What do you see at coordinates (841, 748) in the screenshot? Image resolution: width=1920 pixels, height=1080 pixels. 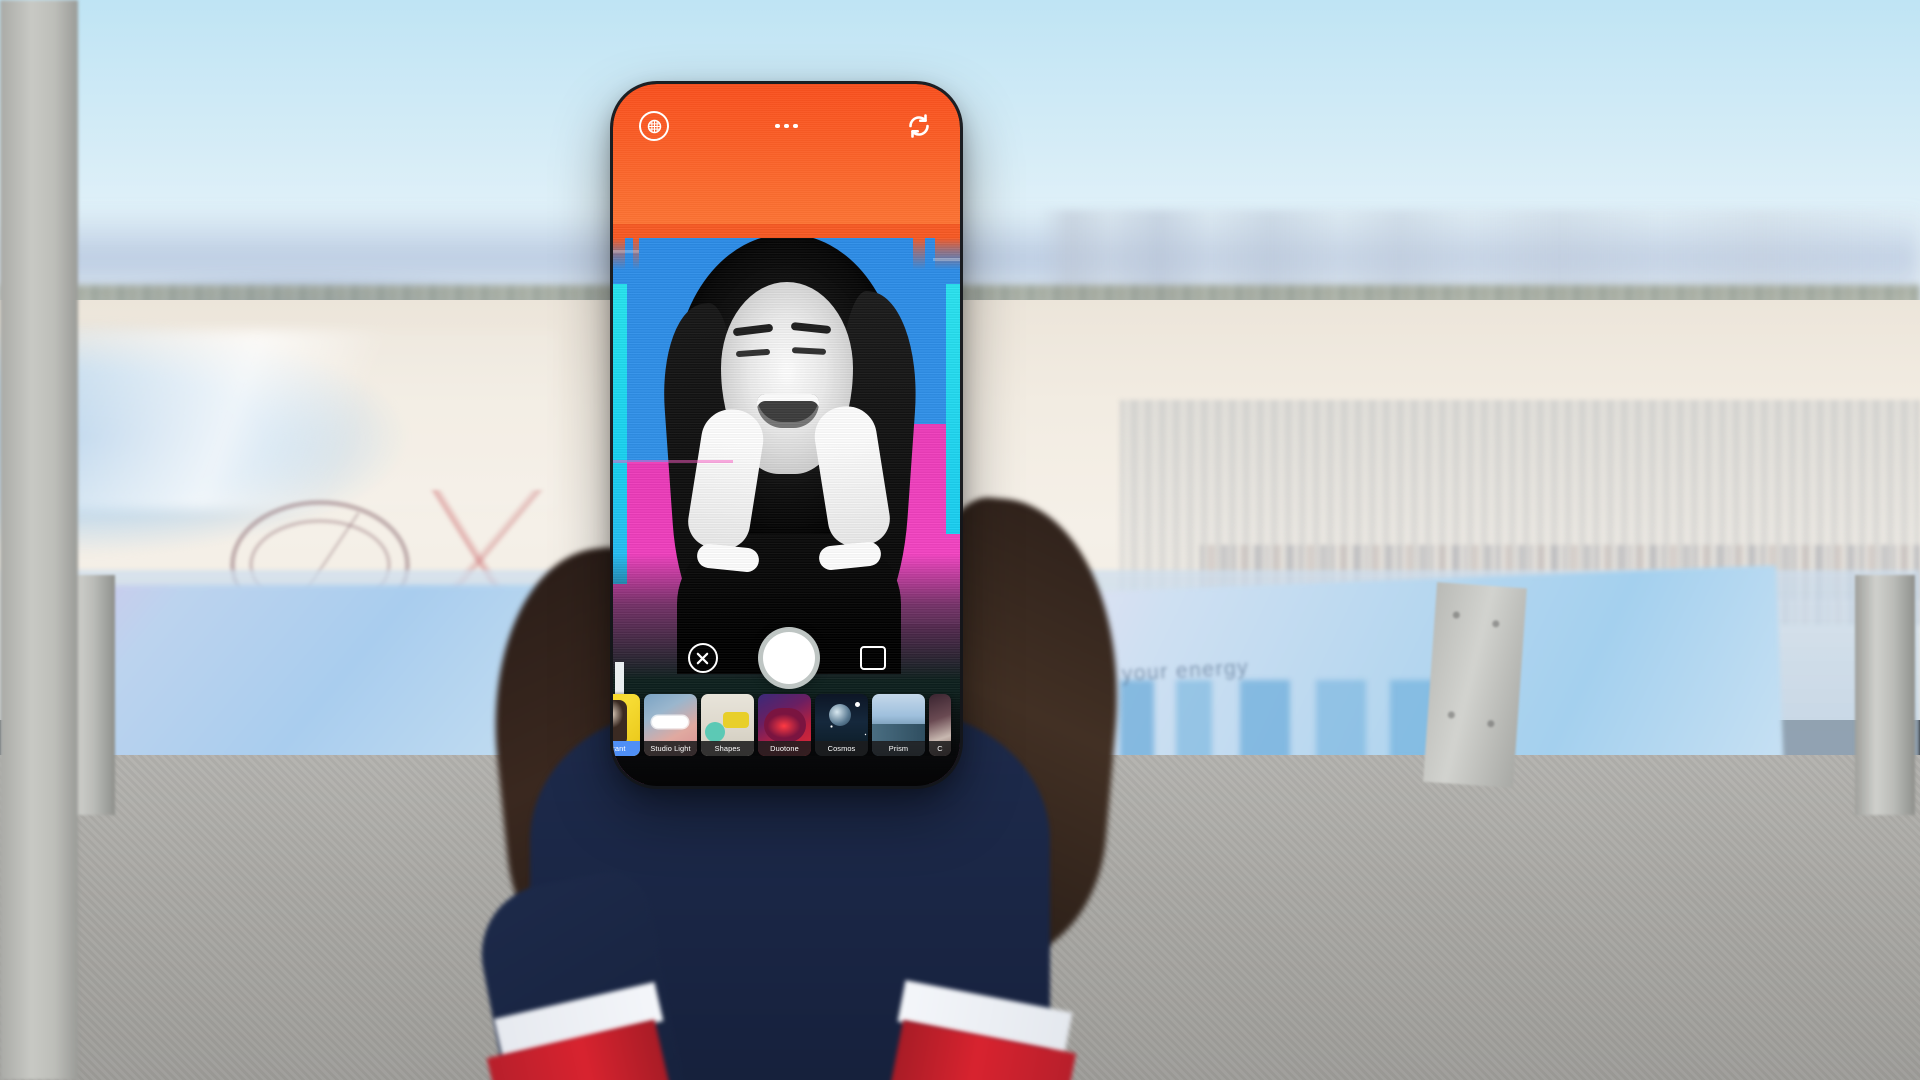 I see `filter-label: Cosmos` at bounding box center [841, 748].